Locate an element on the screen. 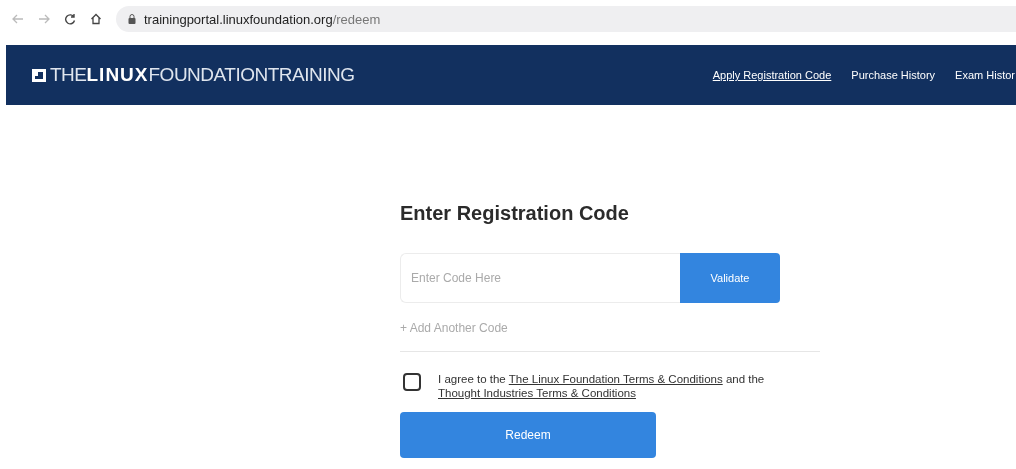 This screenshot has height=469, width=1016. logo-text: THELINUXFOUNDATIONTRAINING is located at coordinates (202, 75).